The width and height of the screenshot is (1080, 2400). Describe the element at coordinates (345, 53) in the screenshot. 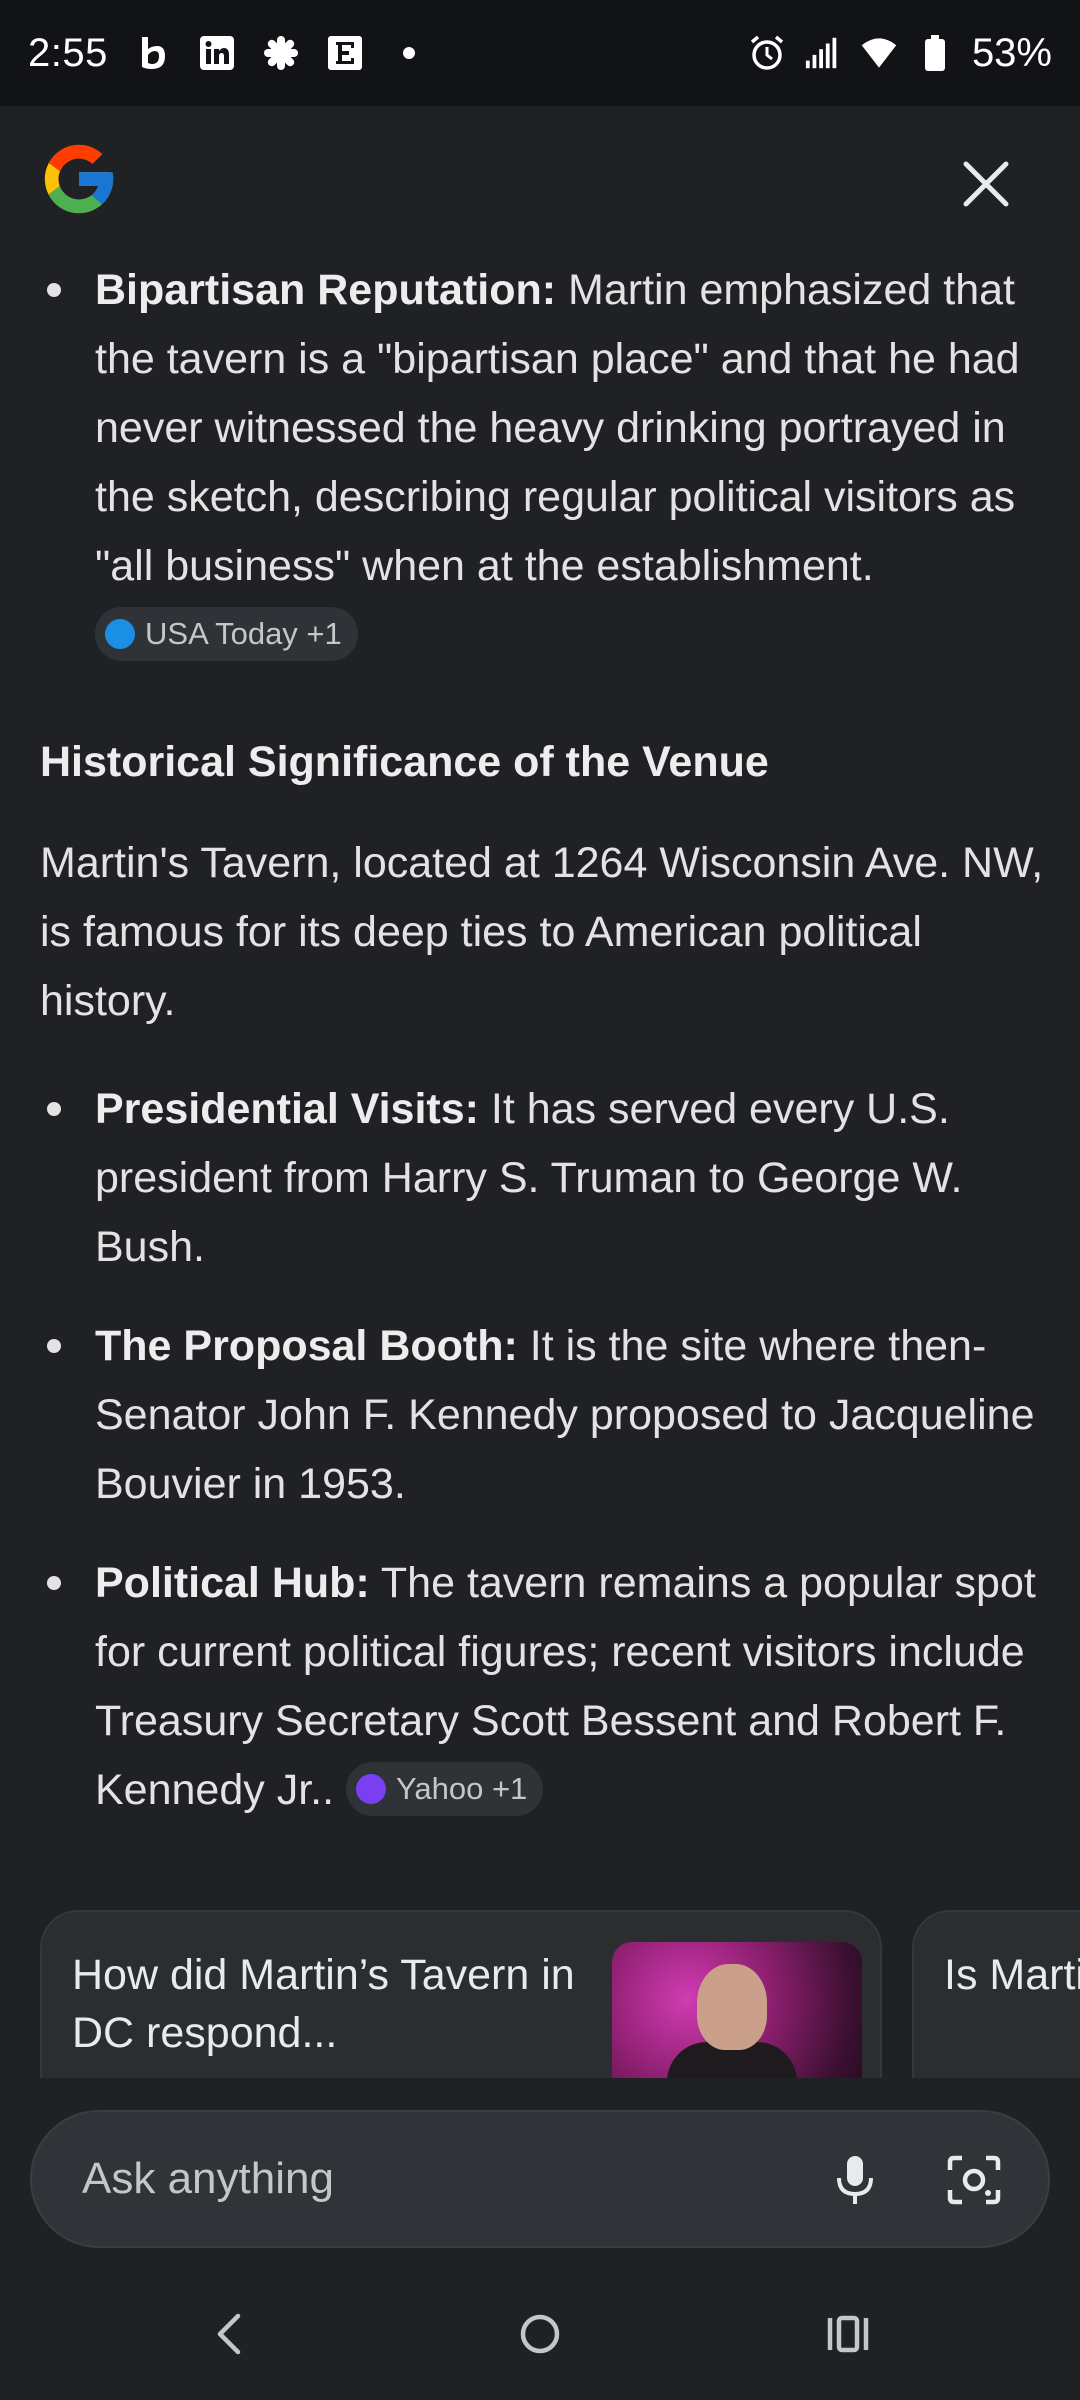

I see `e-app-icon` at that location.